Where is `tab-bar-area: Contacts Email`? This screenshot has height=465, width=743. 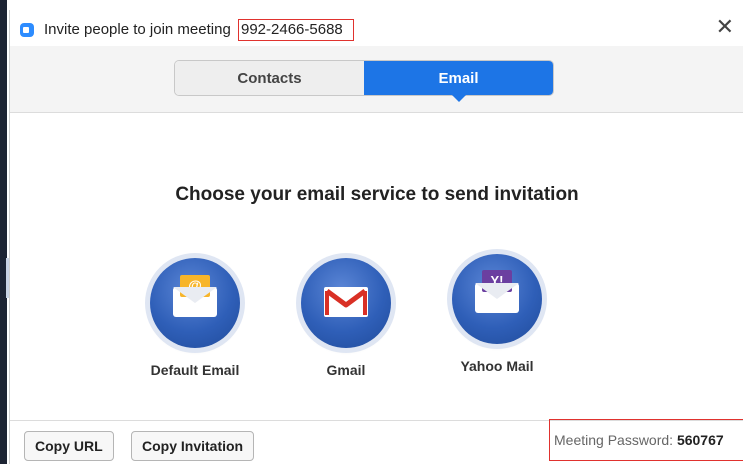
tab-bar-area: Contacts Email is located at coordinates (376, 79).